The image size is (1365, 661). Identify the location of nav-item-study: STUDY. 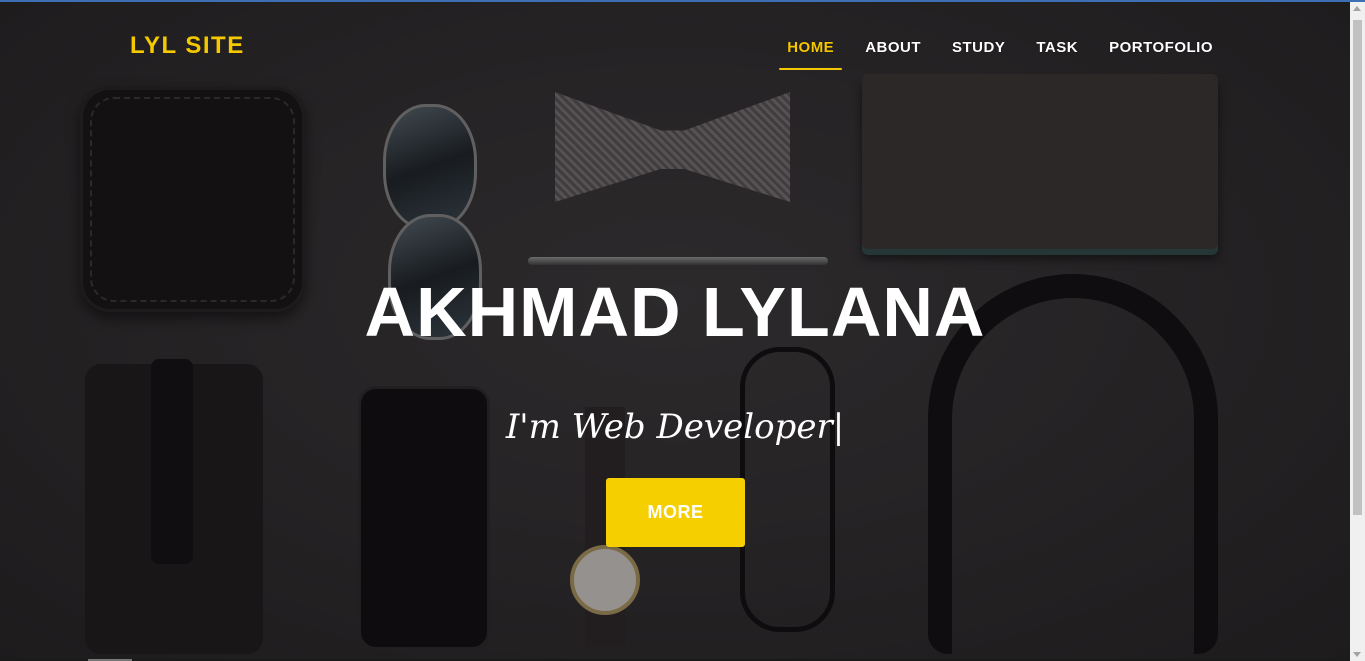
(978, 54).